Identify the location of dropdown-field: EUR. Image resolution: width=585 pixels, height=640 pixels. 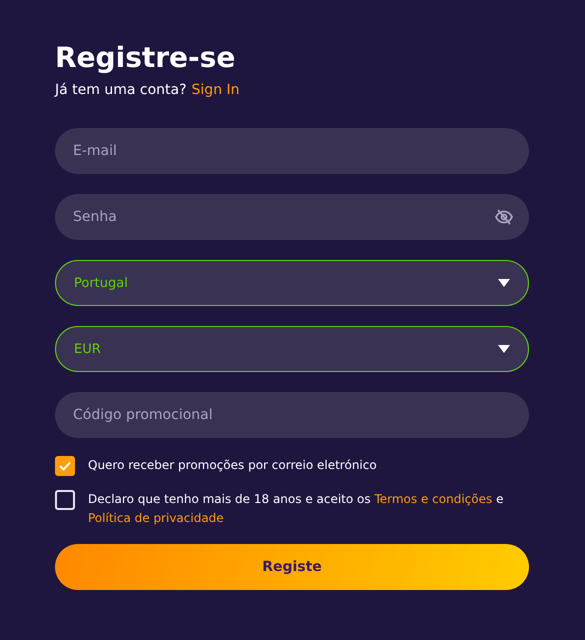
(292, 349).